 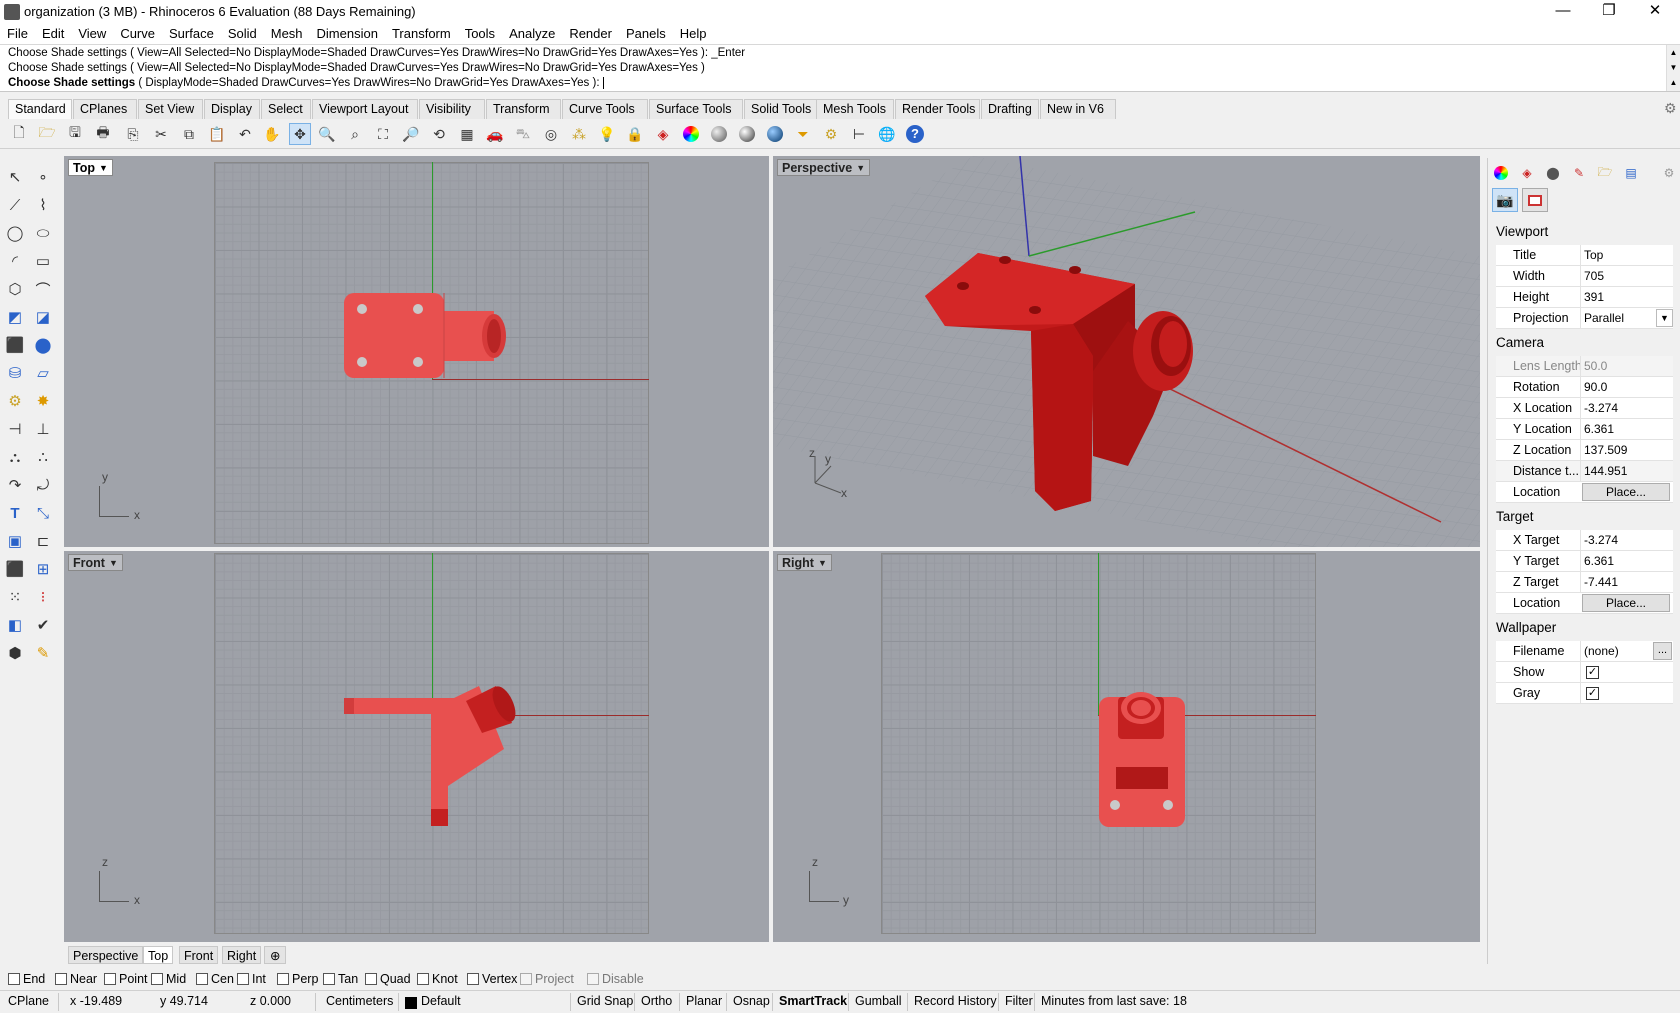 What do you see at coordinates (15, 261) in the screenshot?
I see `arc-icon: ◜` at bounding box center [15, 261].